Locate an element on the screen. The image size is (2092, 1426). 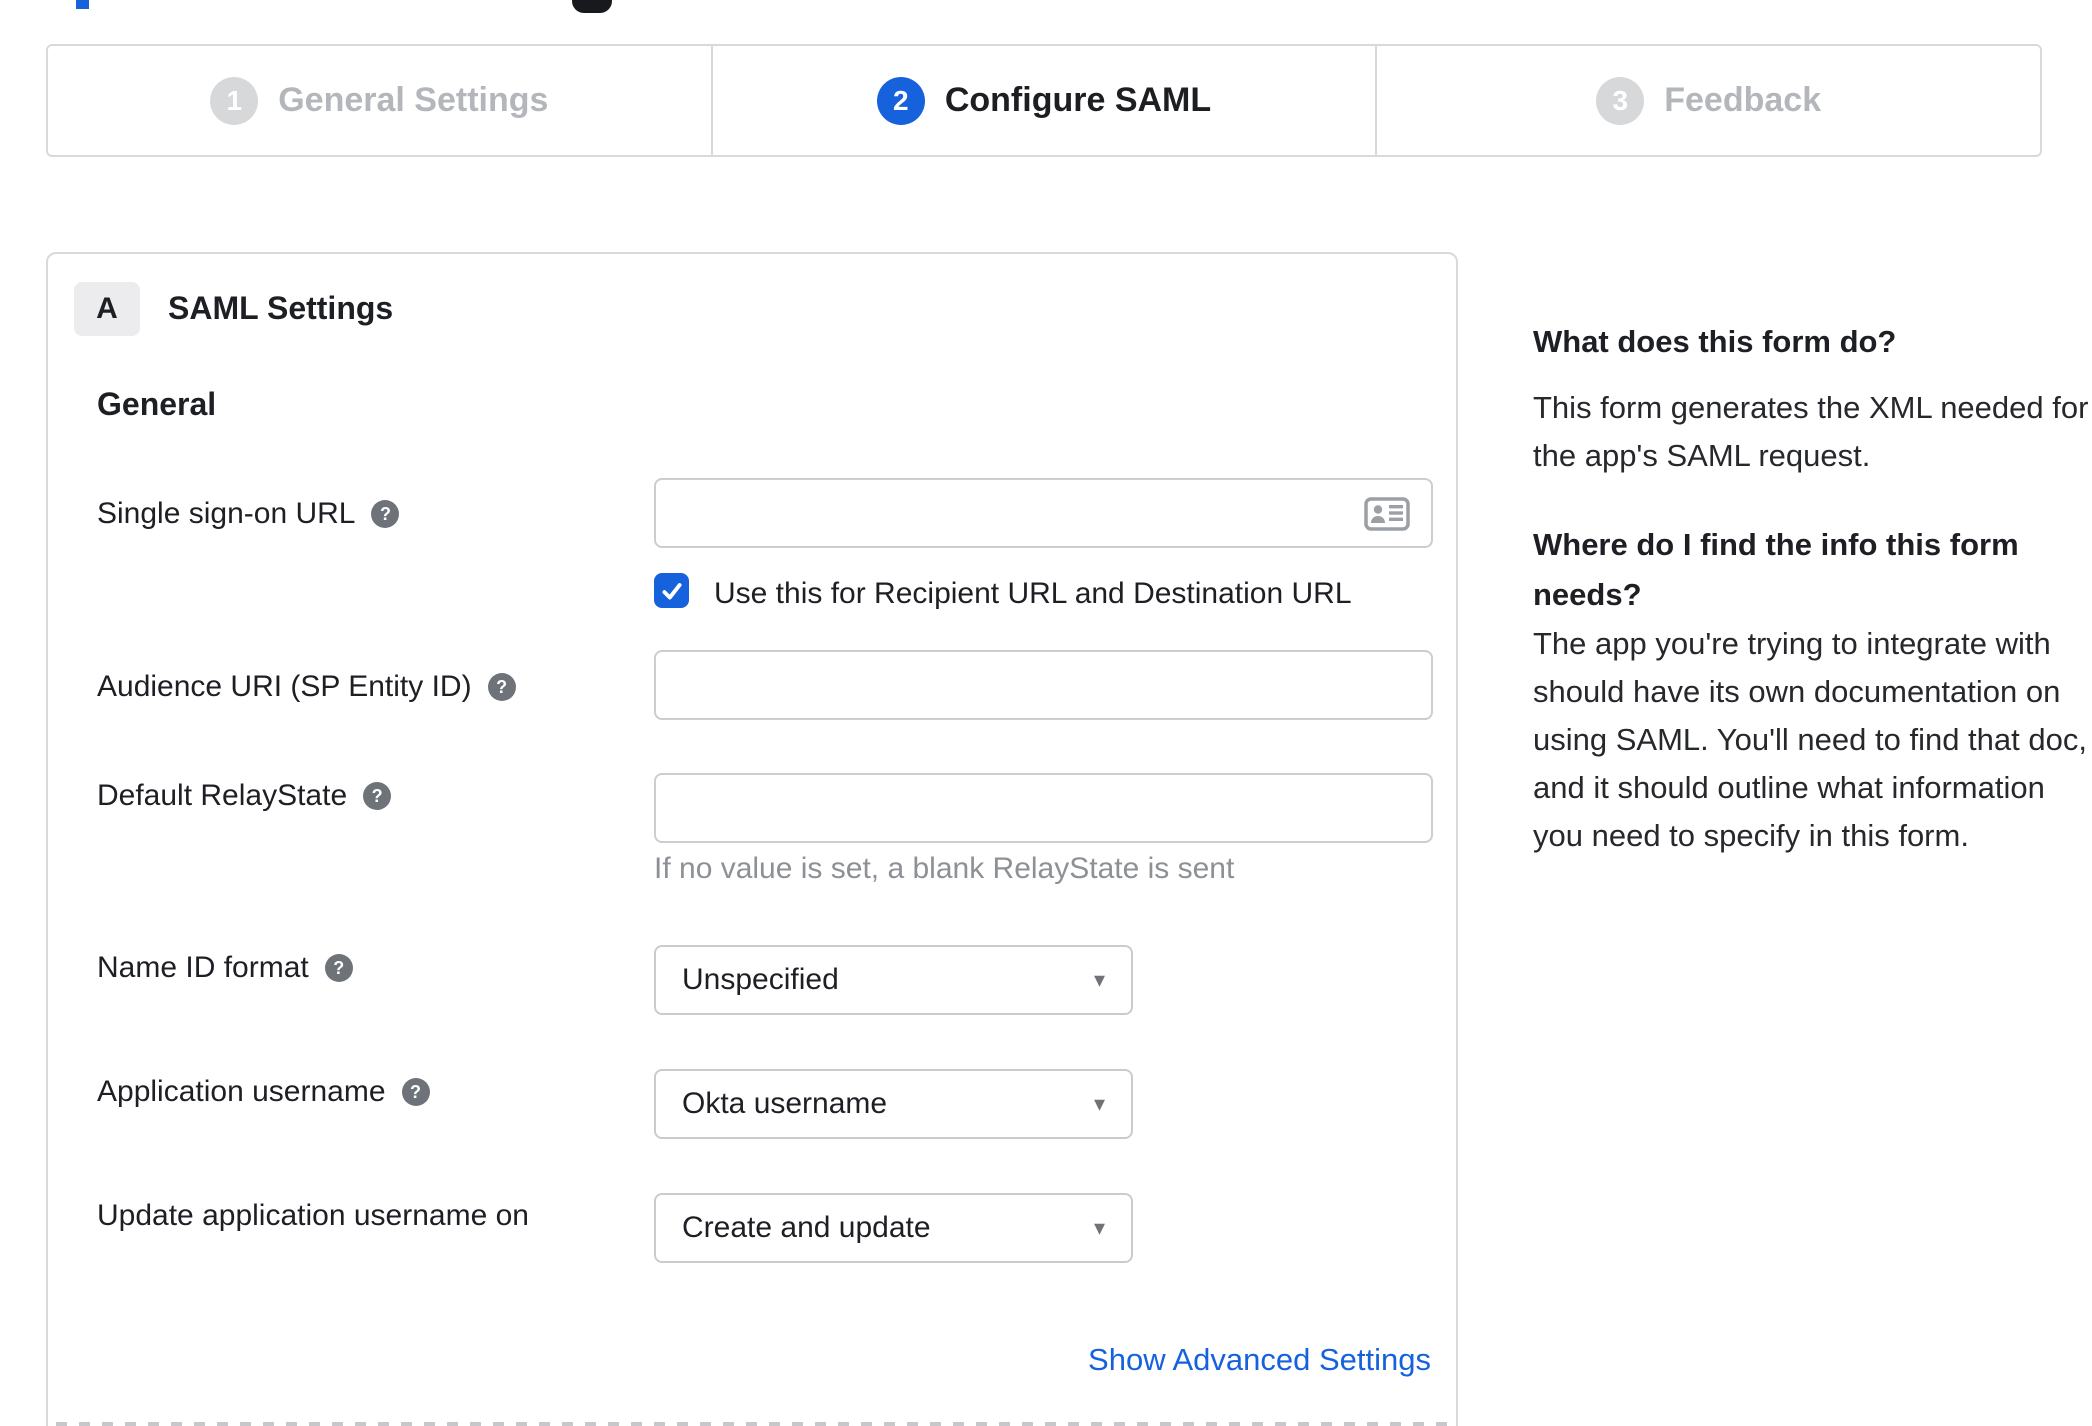
sso-url-label-row: Single sign-on URL ? is located at coordinates (248, 514).